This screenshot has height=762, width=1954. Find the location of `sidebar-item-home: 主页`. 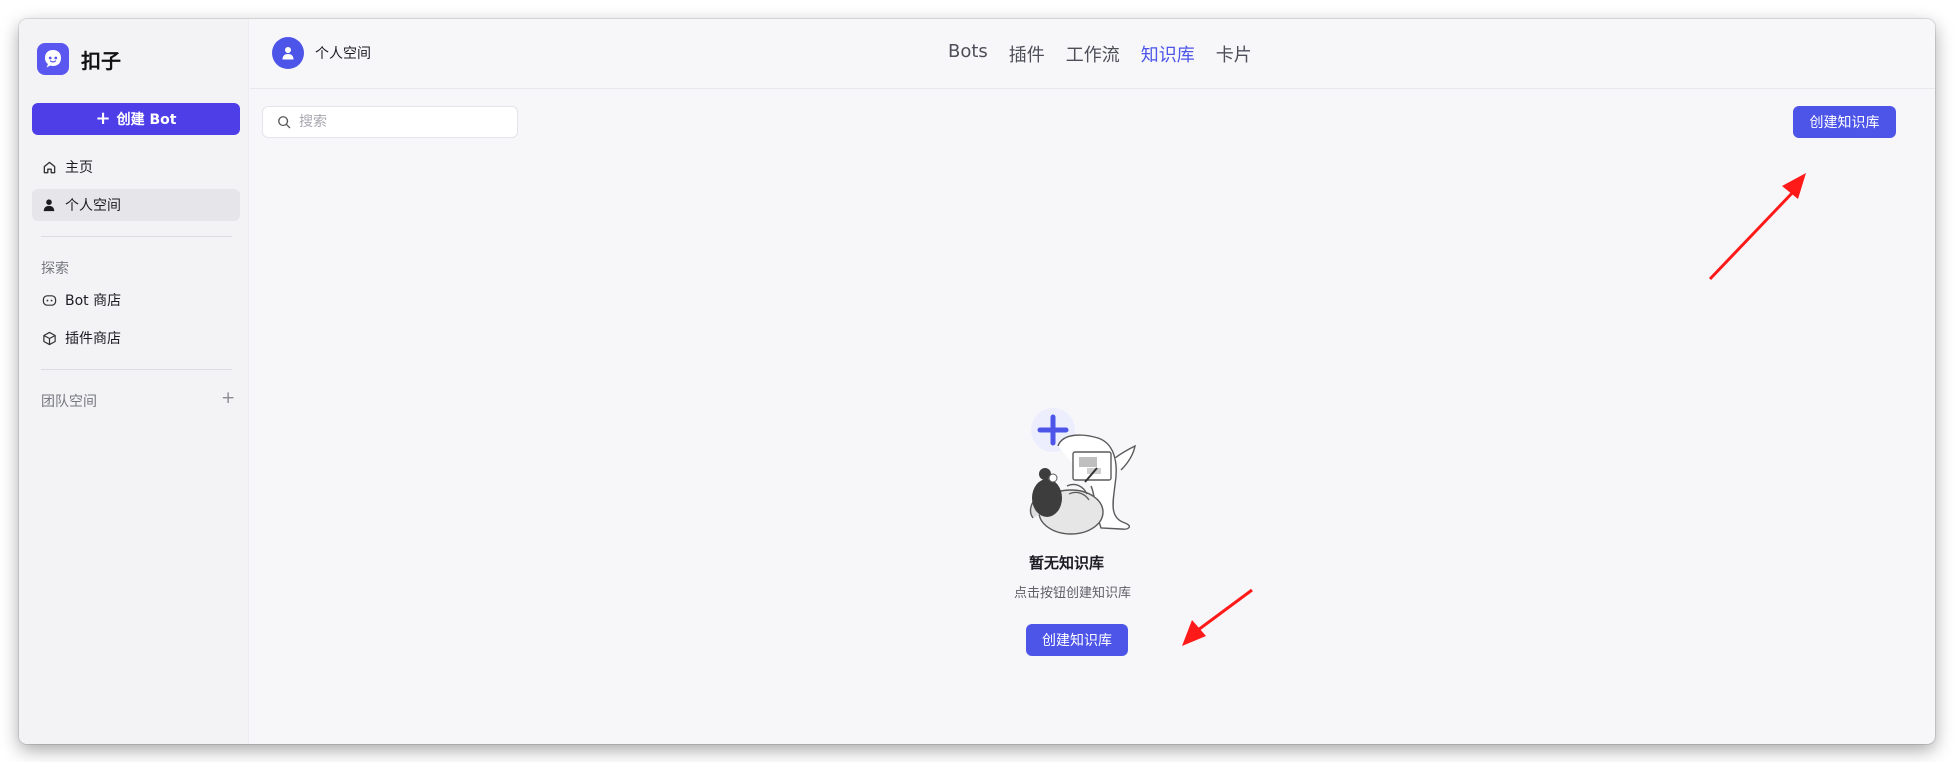

sidebar-item-home: 主页 is located at coordinates (136, 167).